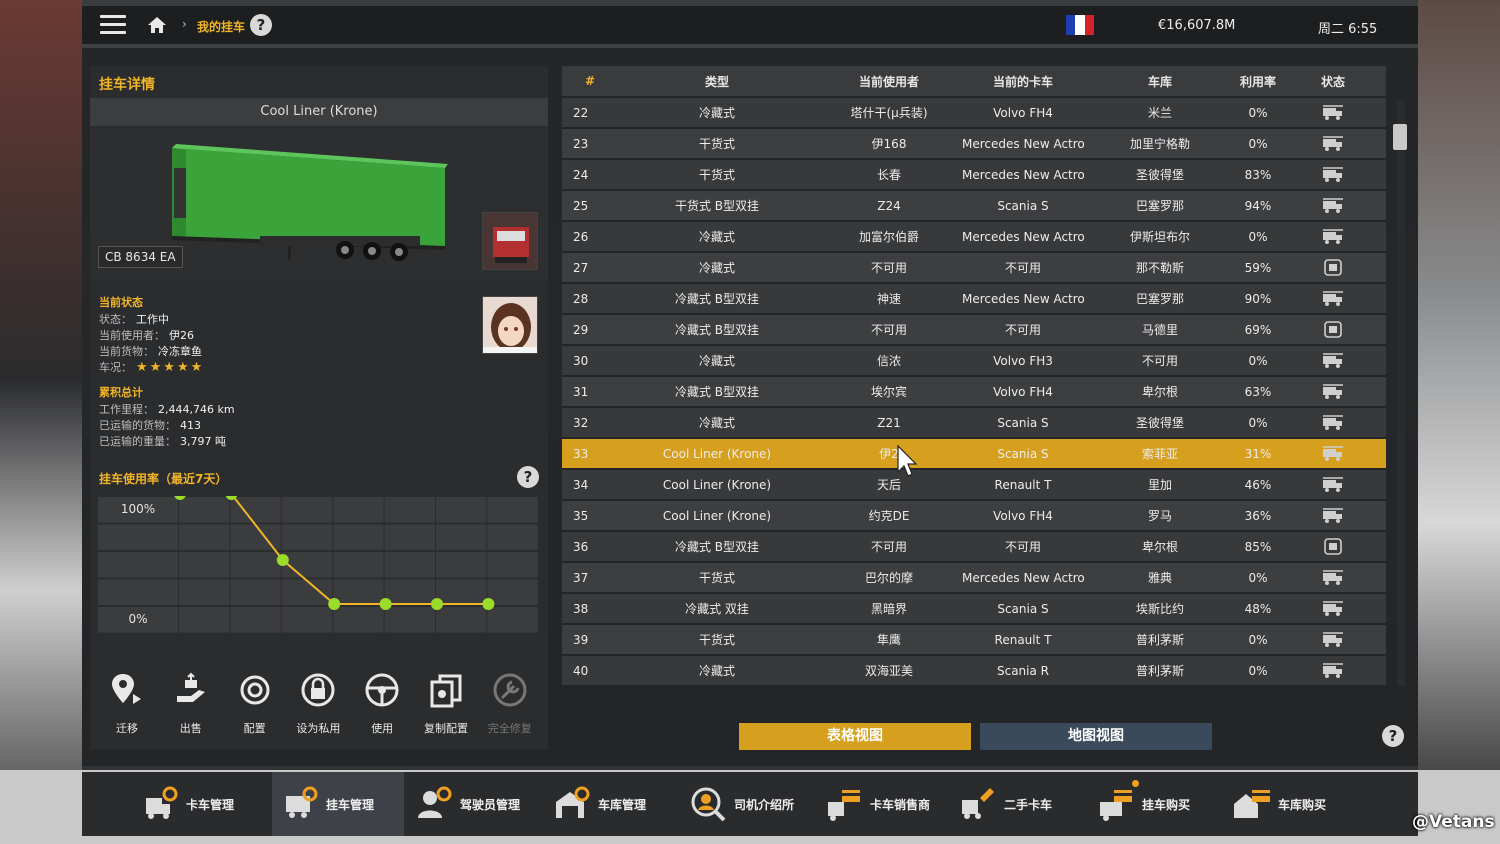 The image size is (1500, 844). What do you see at coordinates (1023, 639) in the screenshot?
I see `table-cell: Renault T` at bounding box center [1023, 639].